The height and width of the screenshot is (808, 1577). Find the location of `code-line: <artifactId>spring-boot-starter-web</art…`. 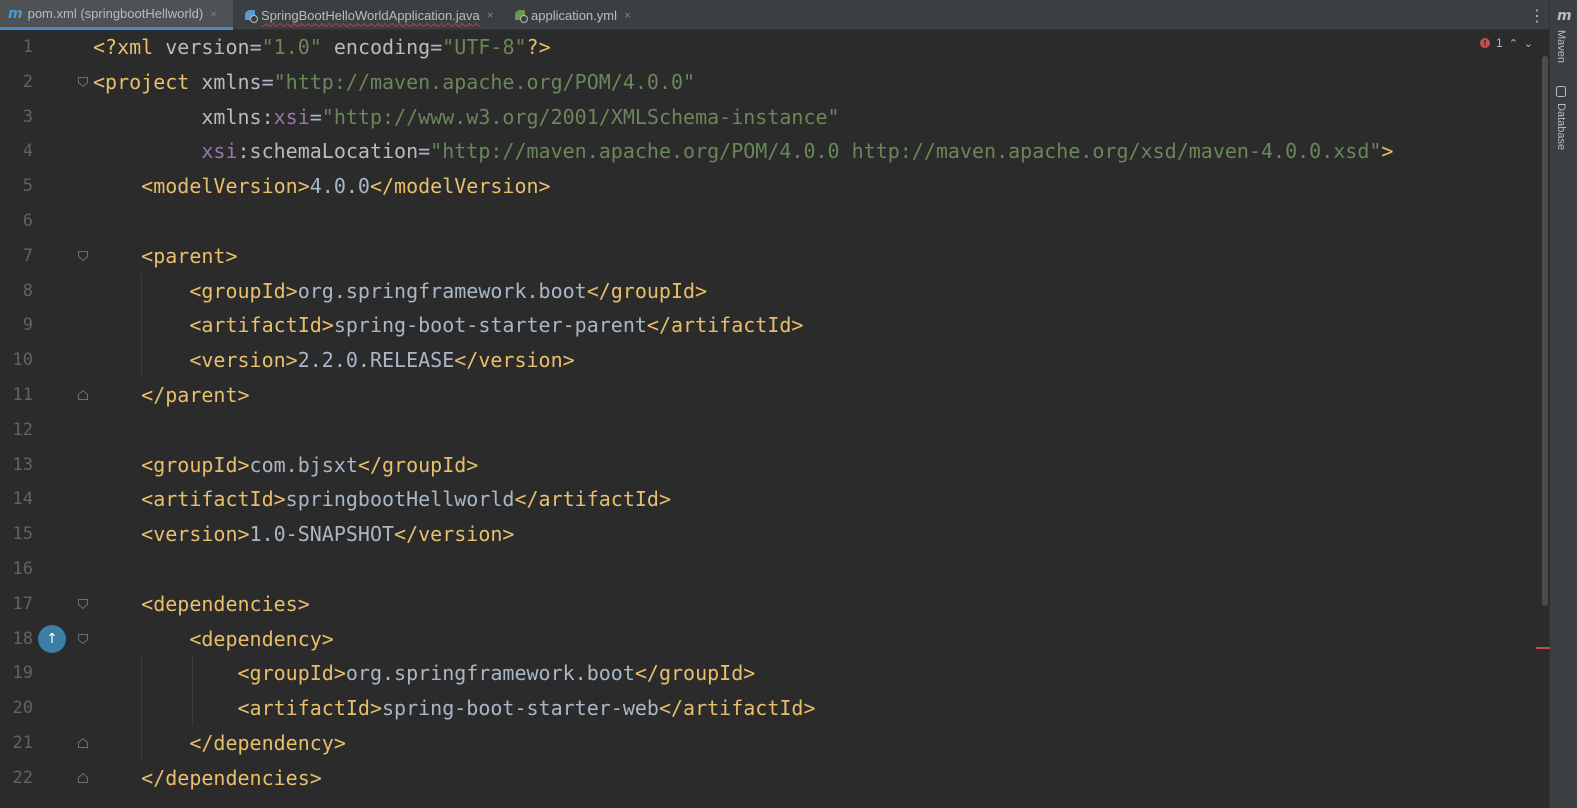

code-line: <artifactId>spring-boot-starter-web</art… is located at coordinates (454, 708).